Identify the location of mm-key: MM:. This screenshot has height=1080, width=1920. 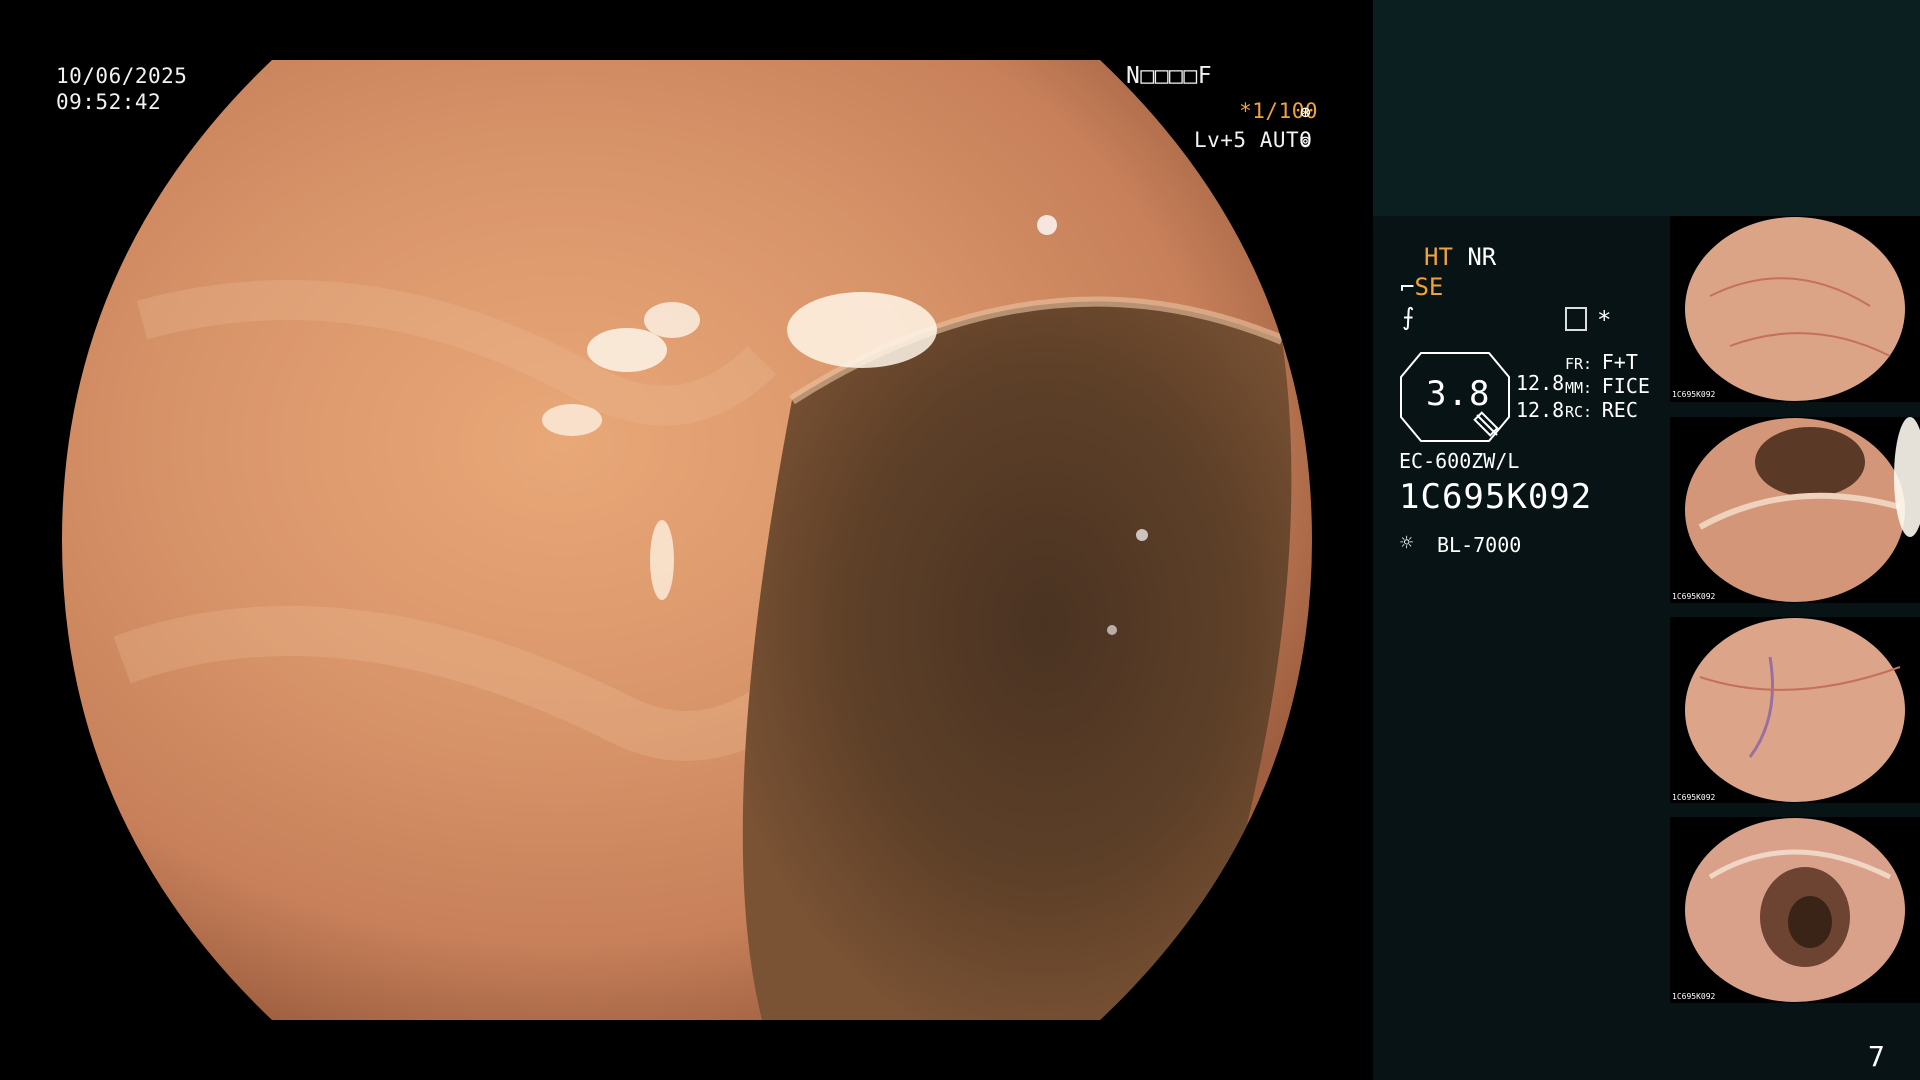
(1579, 388).